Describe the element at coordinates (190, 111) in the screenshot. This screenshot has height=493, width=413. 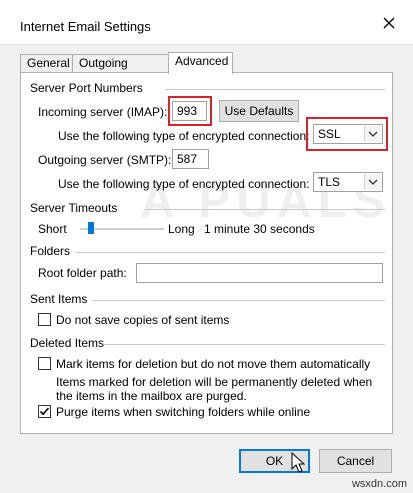
I see `highlight-incoming-port` at that location.